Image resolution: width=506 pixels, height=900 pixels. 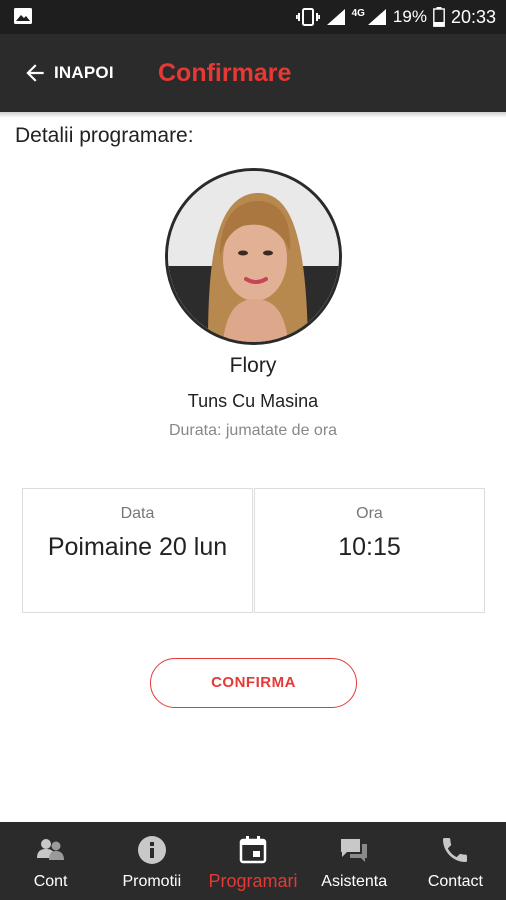 I want to click on nav-label: Promotii, so click(x=152, y=881).